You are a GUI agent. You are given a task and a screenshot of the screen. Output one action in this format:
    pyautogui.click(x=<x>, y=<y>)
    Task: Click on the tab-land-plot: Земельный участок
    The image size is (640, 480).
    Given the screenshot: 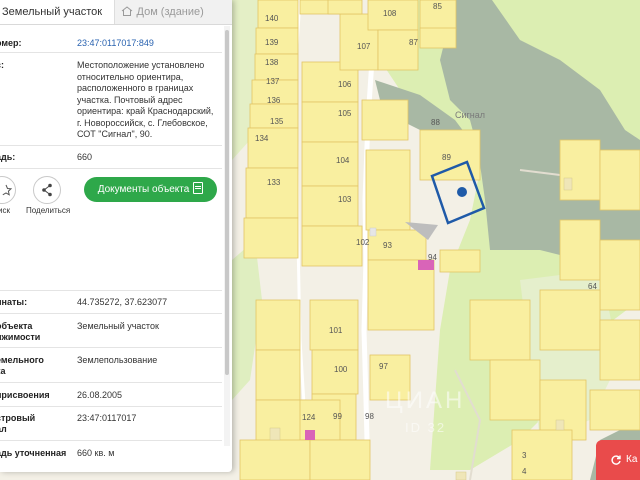 What is the action you would take?
    pyautogui.click(x=57, y=12)
    